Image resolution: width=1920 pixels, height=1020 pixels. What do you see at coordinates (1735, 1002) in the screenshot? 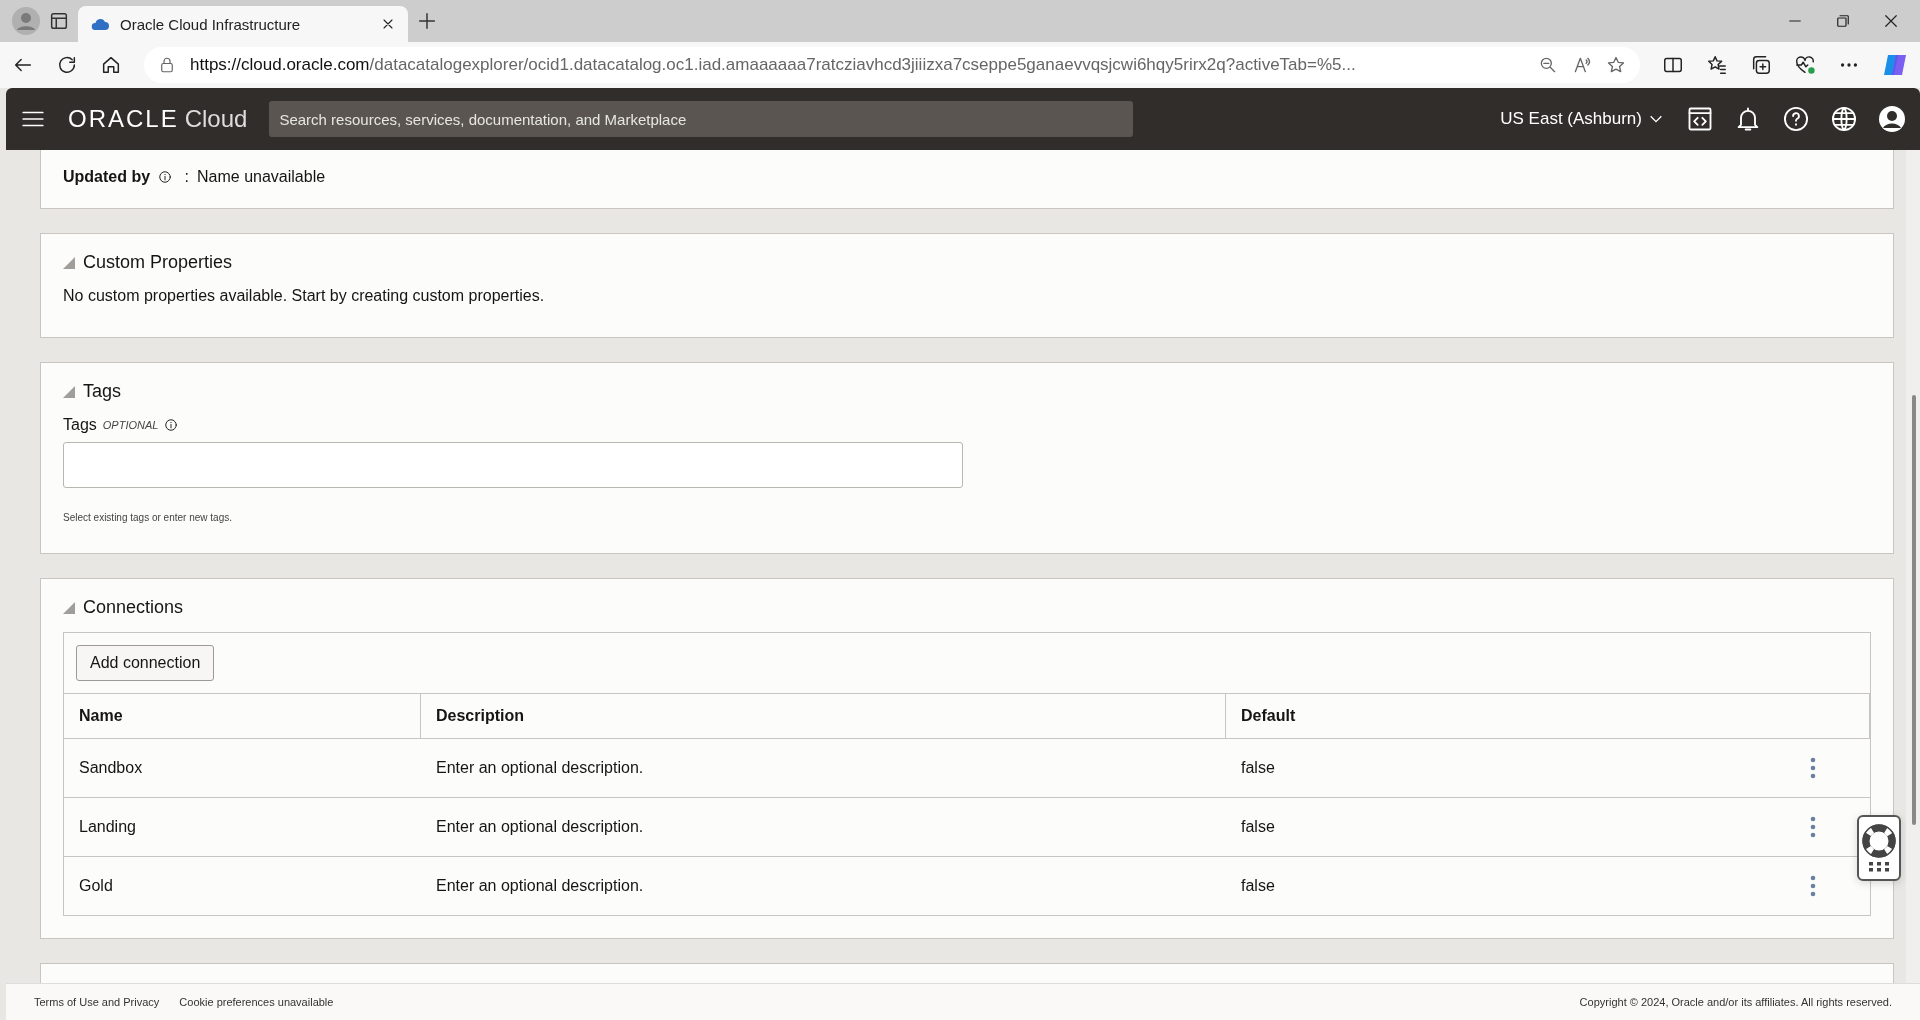
I see `copyright-text: Copyright © 2024, Oracle and/or its affiliates. All rights reserved.` at bounding box center [1735, 1002].